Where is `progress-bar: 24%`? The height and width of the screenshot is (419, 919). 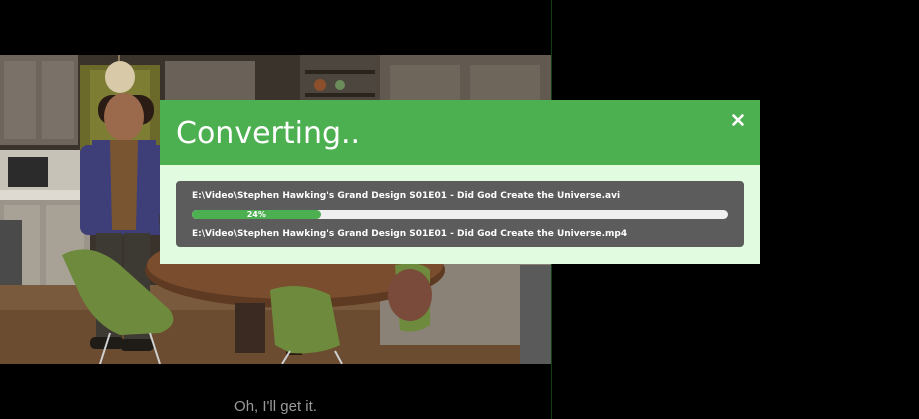 progress-bar: 24% is located at coordinates (460, 214).